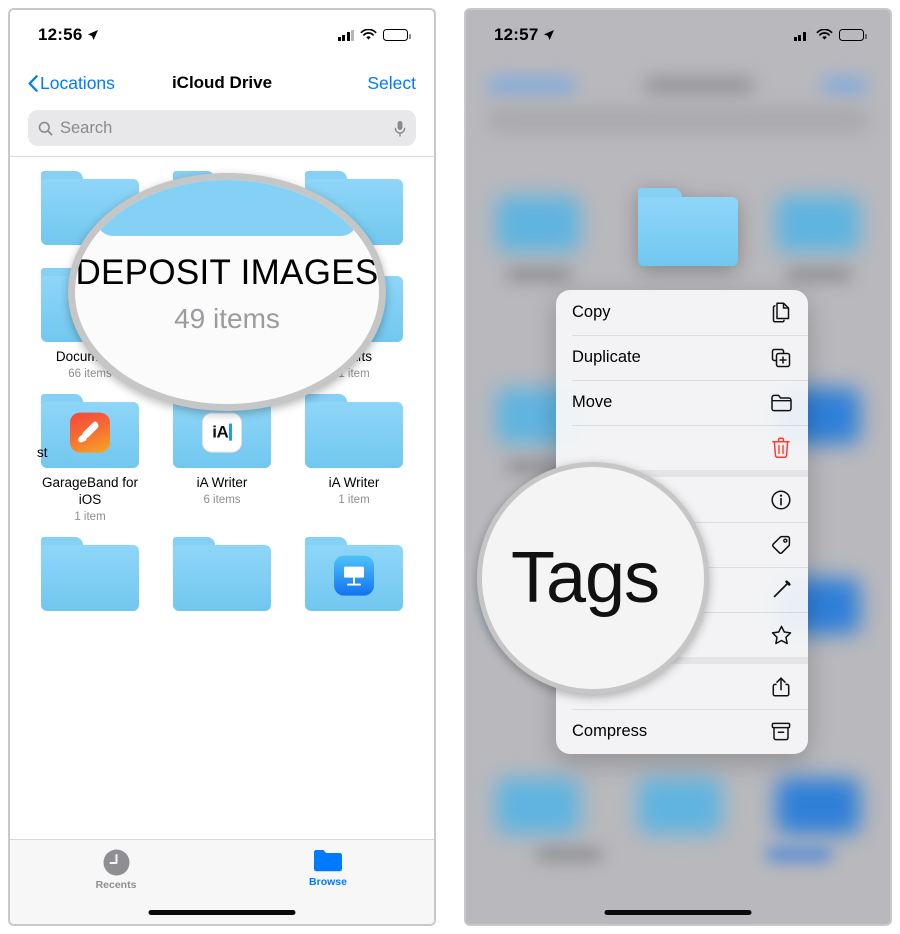 Image resolution: width=900 pixels, height=934 pixels. I want to click on file-item-keynote, so click(354, 584).